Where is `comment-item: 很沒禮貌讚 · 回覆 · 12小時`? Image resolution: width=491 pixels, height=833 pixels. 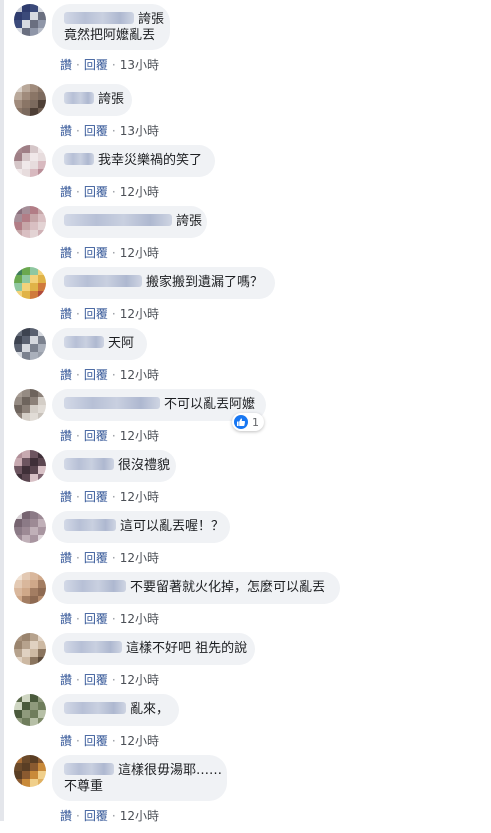
comment-item: 很沒禮貌讚 · 回覆 · 12小時 is located at coordinates (245, 482).